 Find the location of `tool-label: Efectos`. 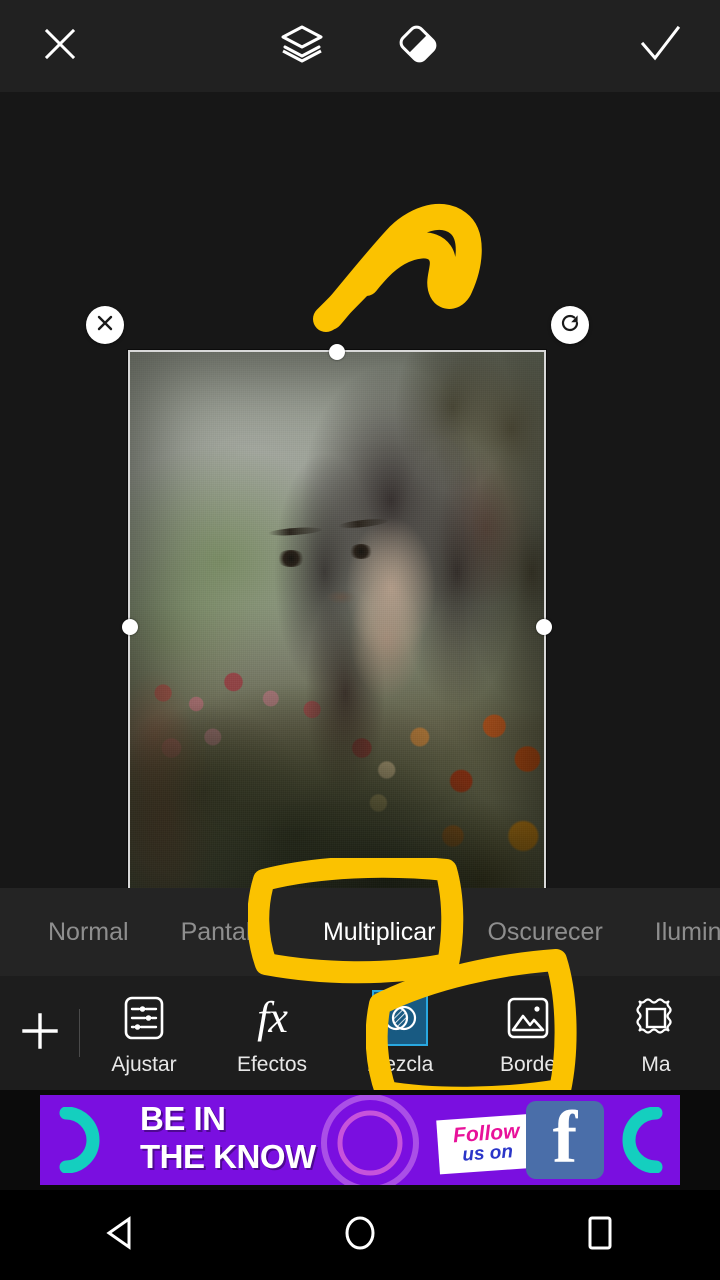

tool-label: Efectos is located at coordinates (272, 1064).